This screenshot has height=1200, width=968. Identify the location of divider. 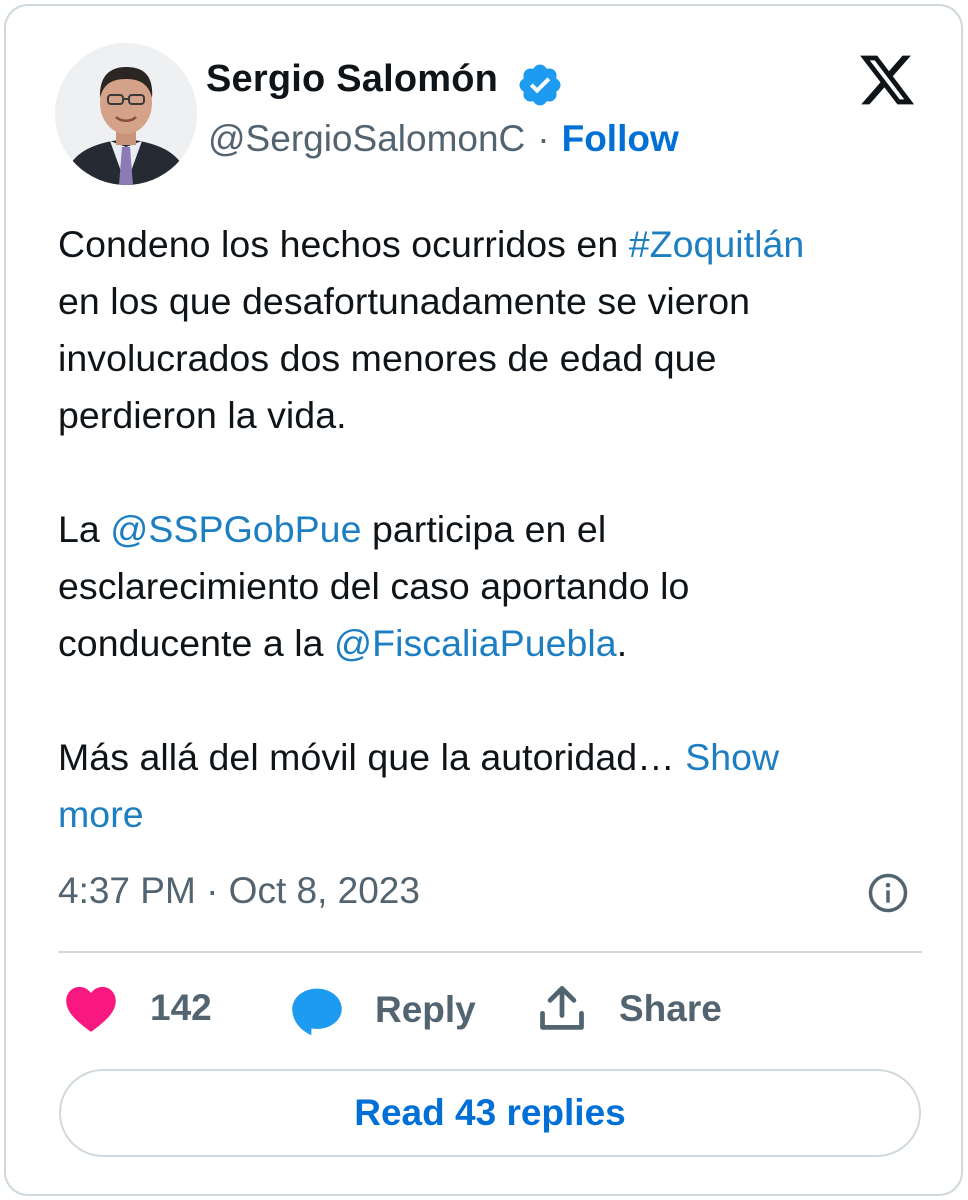
(490, 952).